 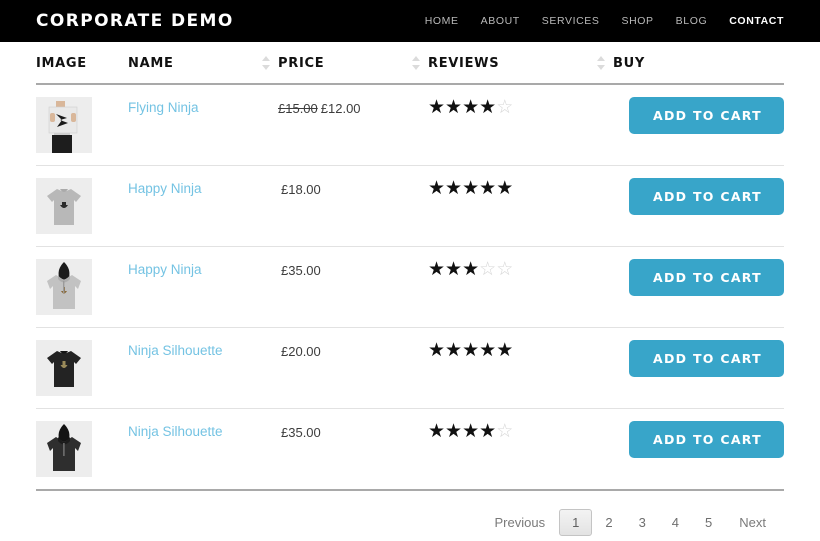 What do you see at coordinates (353, 287) in the screenshot?
I see `cell-price: £35.00` at bounding box center [353, 287].